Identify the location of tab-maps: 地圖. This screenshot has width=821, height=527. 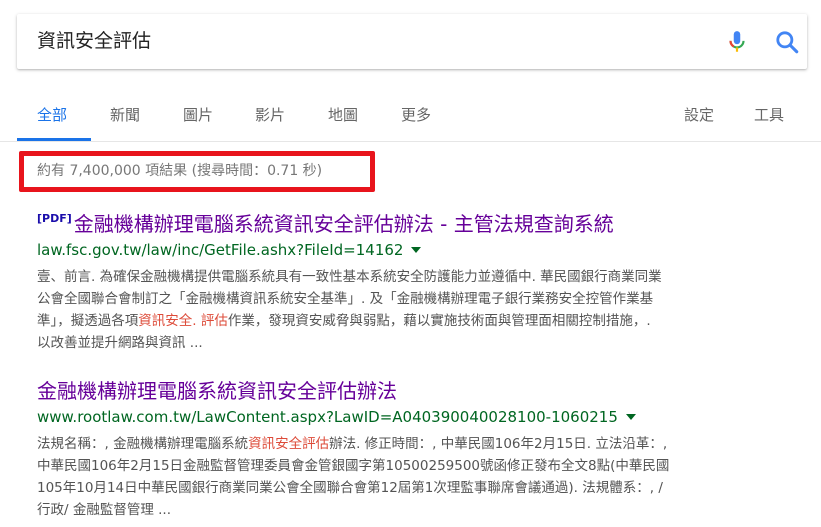
(343, 114).